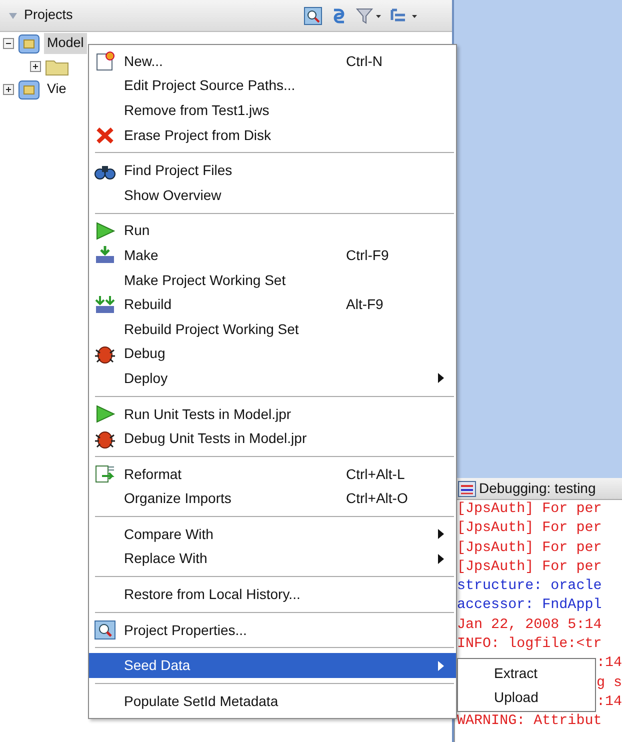 This screenshot has height=742, width=622. What do you see at coordinates (272, 499) in the screenshot?
I see `menu-item: Organize Imports Ctrl+Alt-O` at bounding box center [272, 499].